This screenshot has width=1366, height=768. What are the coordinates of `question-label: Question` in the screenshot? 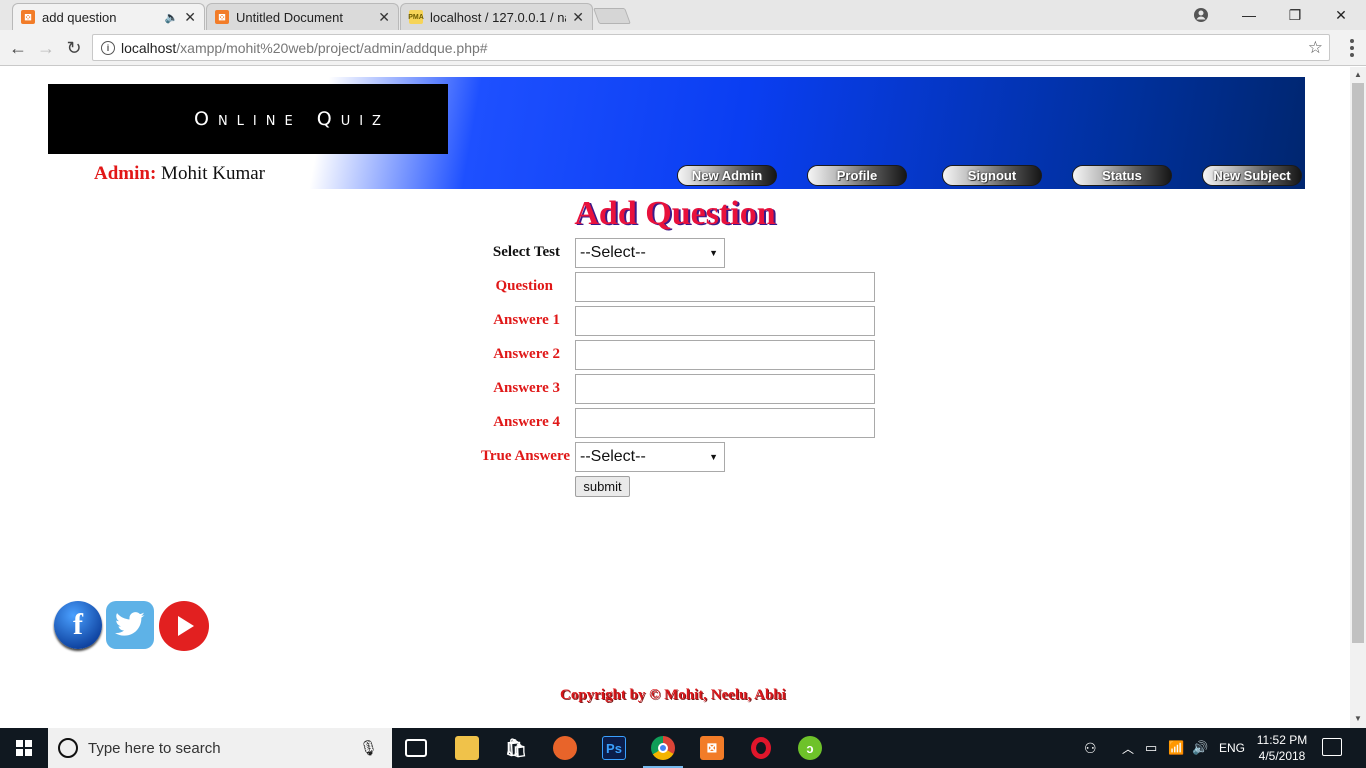 It's located at (524, 286).